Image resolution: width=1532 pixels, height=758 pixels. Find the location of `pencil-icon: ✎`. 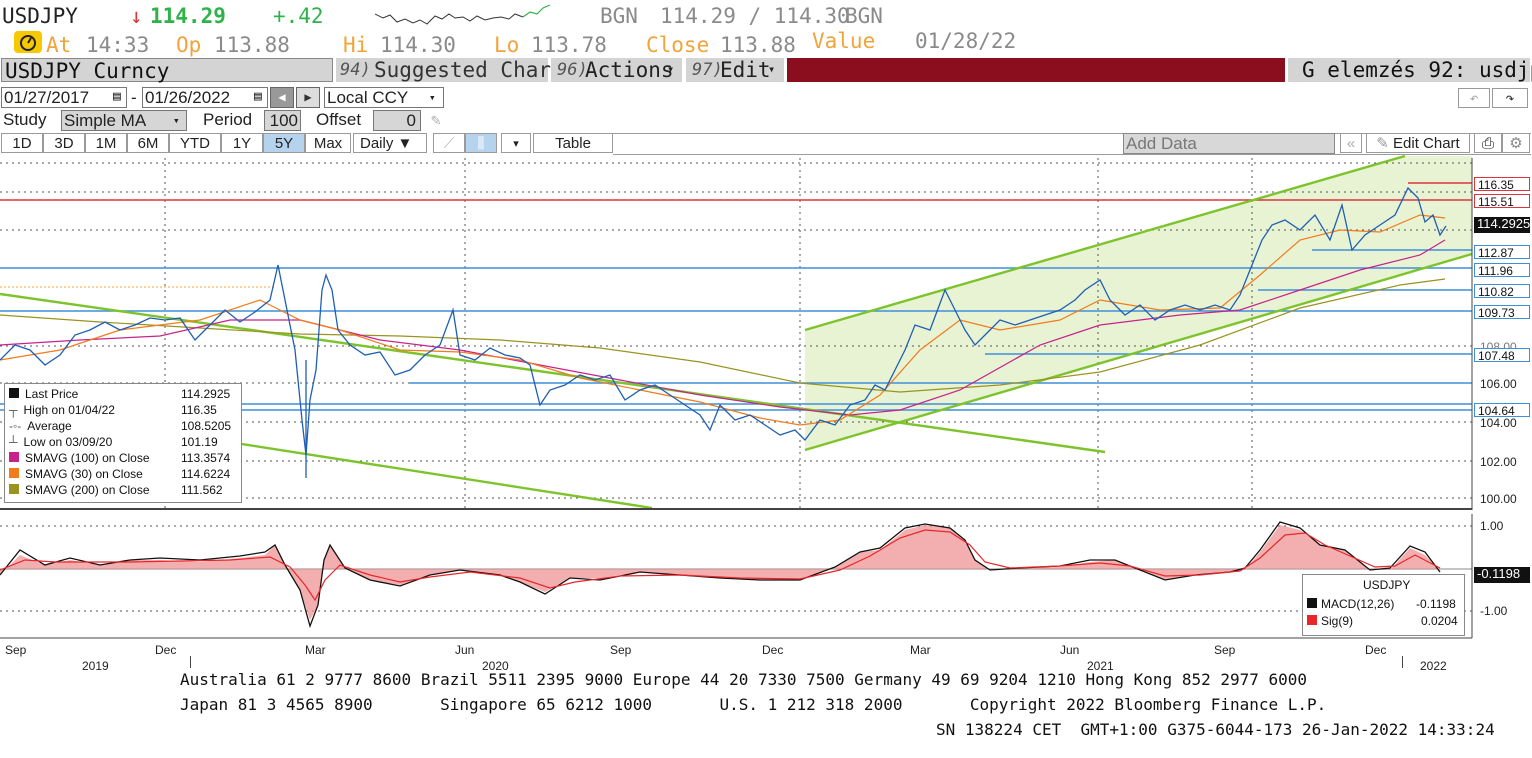

pencil-icon: ✎ is located at coordinates (436, 119).